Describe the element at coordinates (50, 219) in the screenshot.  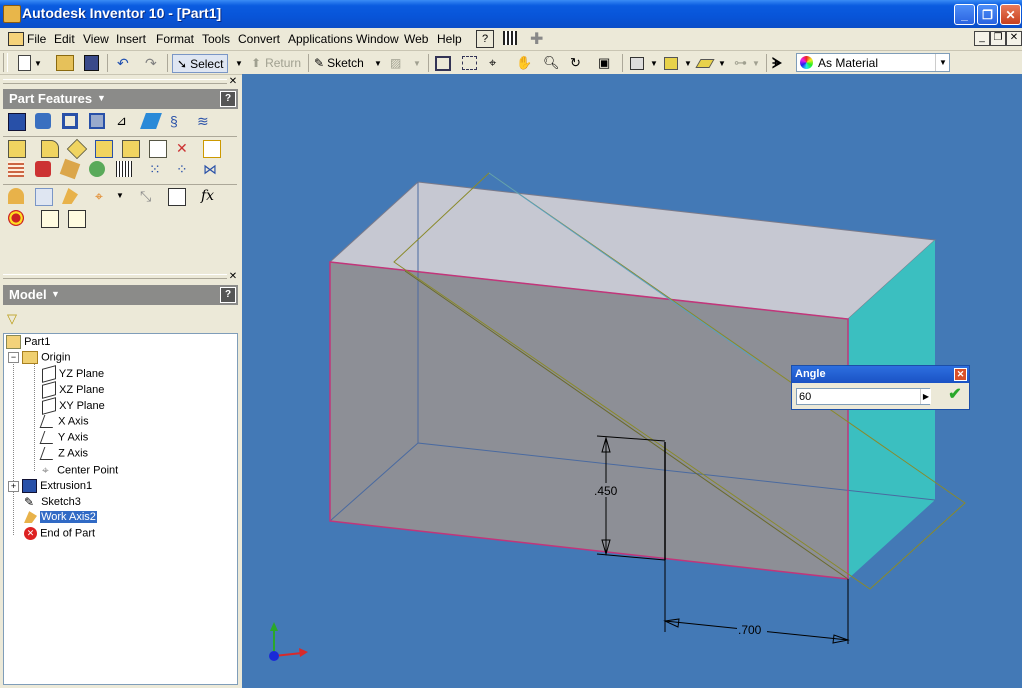
I see `show-manipulators-icon` at that location.